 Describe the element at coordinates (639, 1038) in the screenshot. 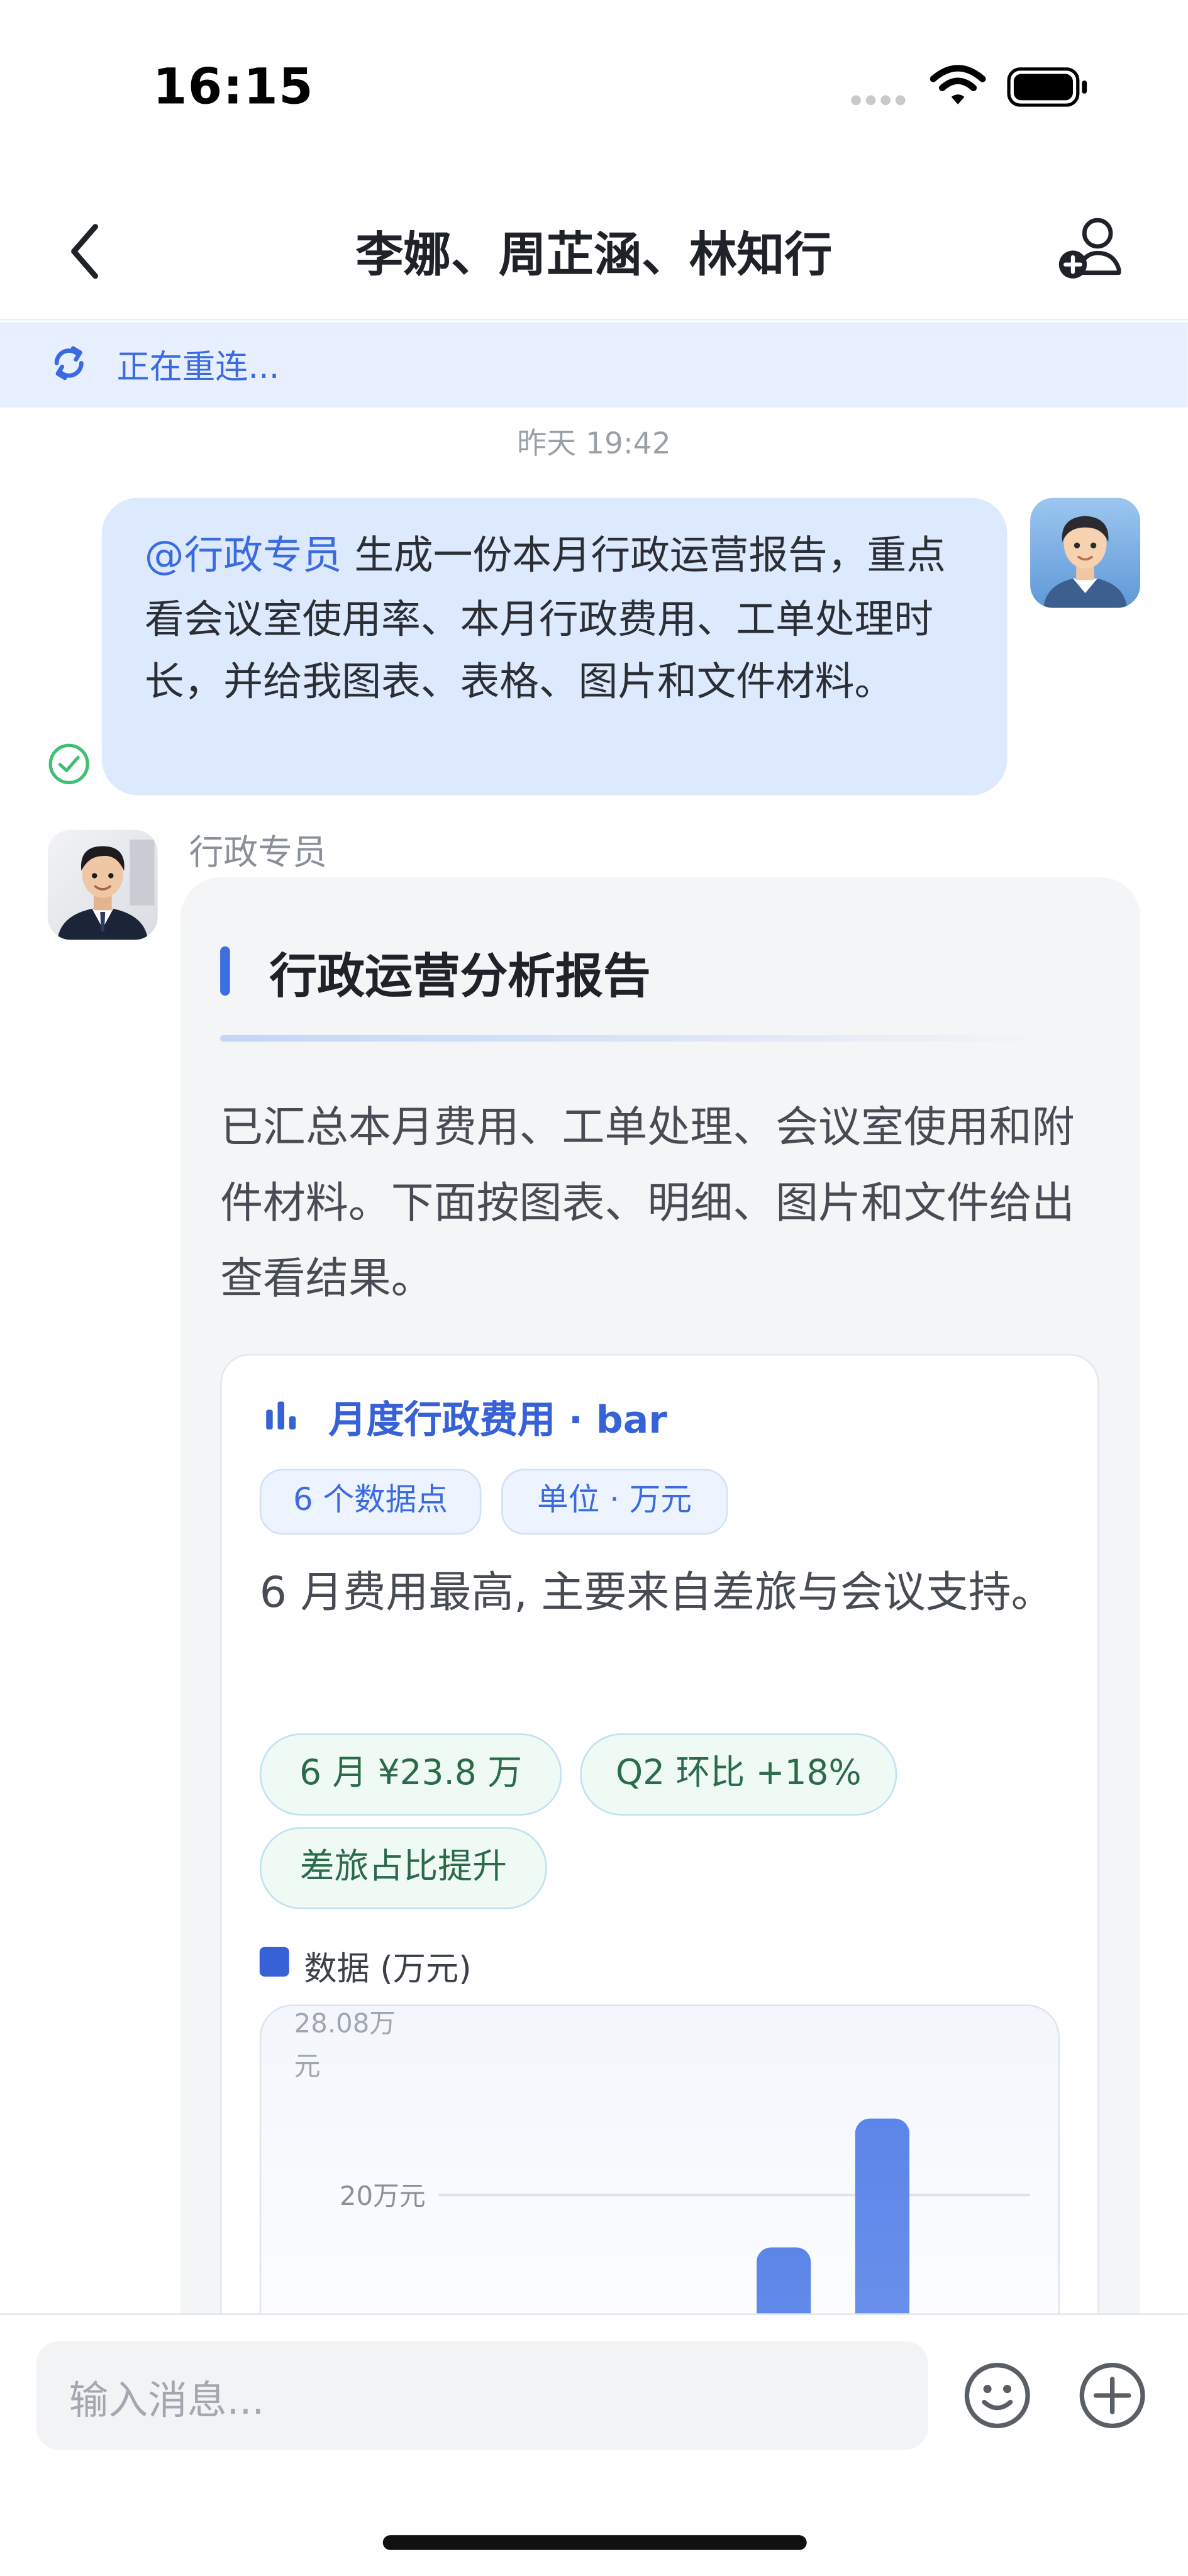

I see `report-title-divider` at that location.